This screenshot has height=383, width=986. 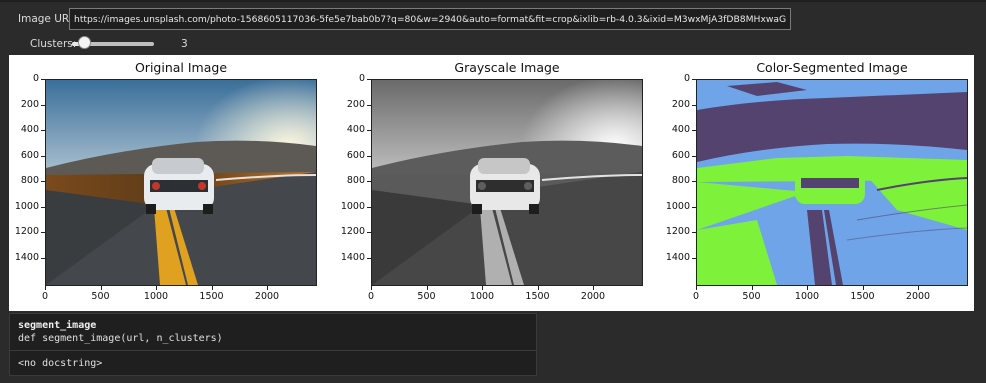 I want to click on original-image-plot, so click(x=181, y=182).